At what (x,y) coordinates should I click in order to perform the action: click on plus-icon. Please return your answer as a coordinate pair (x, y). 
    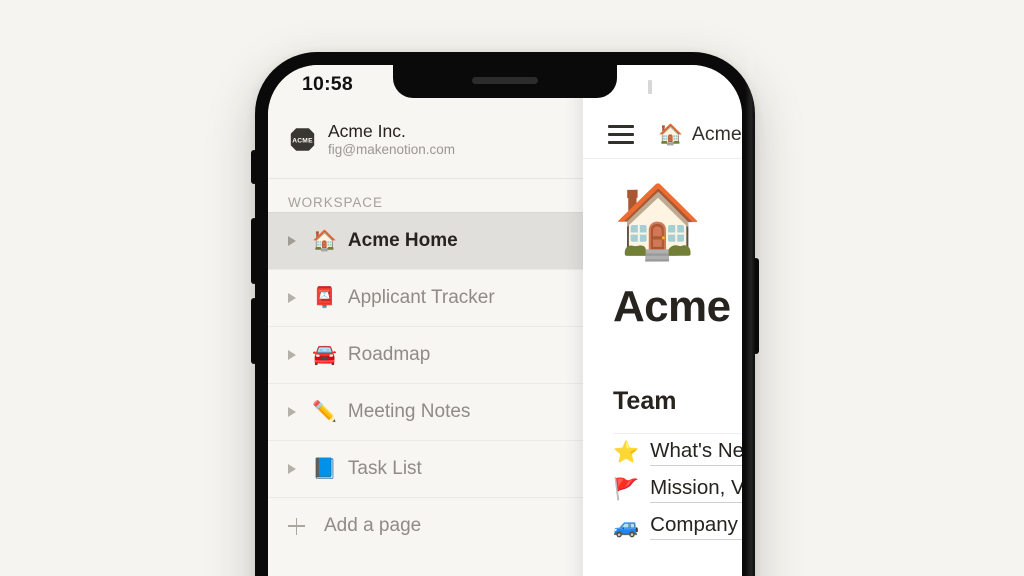
    Looking at the image, I should click on (296, 526).